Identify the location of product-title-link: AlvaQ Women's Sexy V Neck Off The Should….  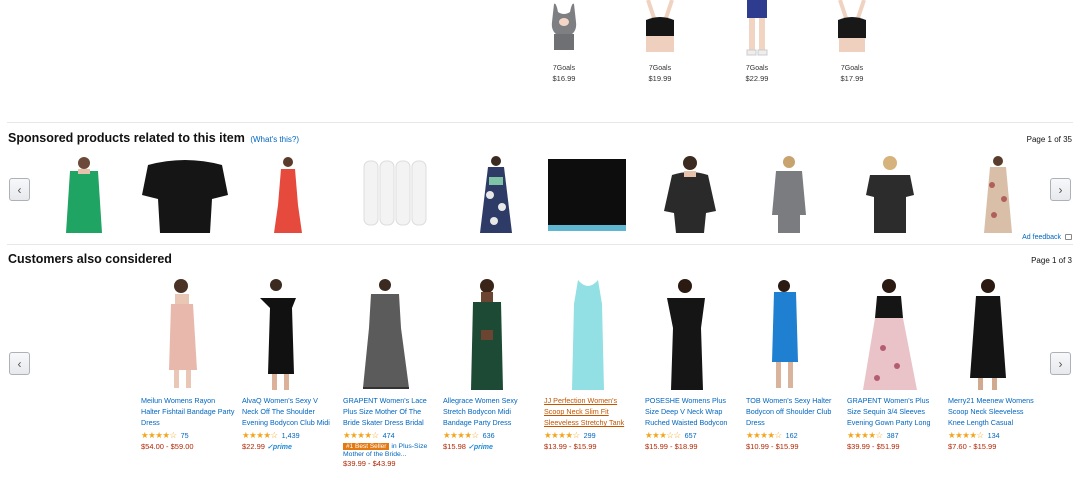
(289, 412).